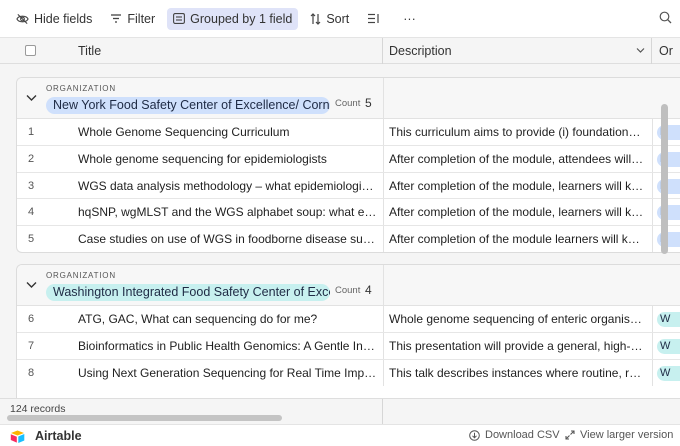  What do you see at coordinates (58, 436) in the screenshot?
I see `airtable-logo-text: Airtable` at bounding box center [58, 436].